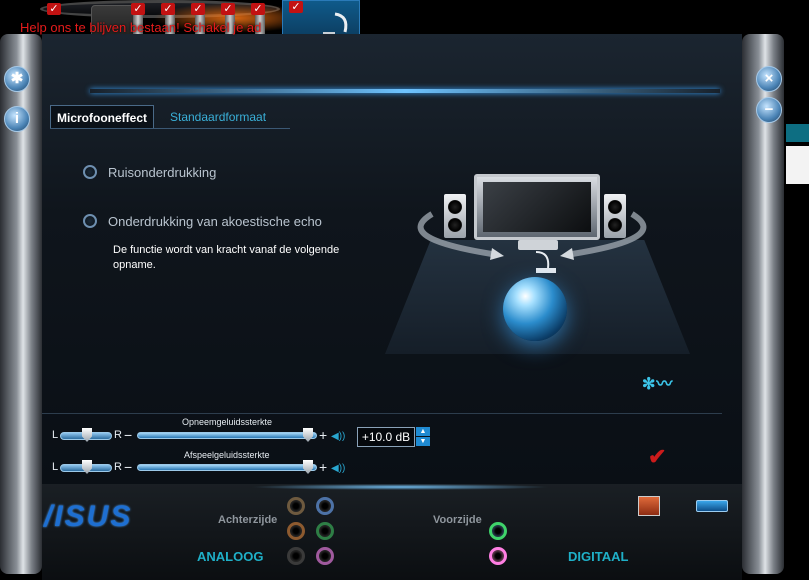 This screenshot has height=580, width=809. What do you see at coordinates (545, 262) in the screenshot?
I see `microphone-icon` at bounding box center [545, 262].